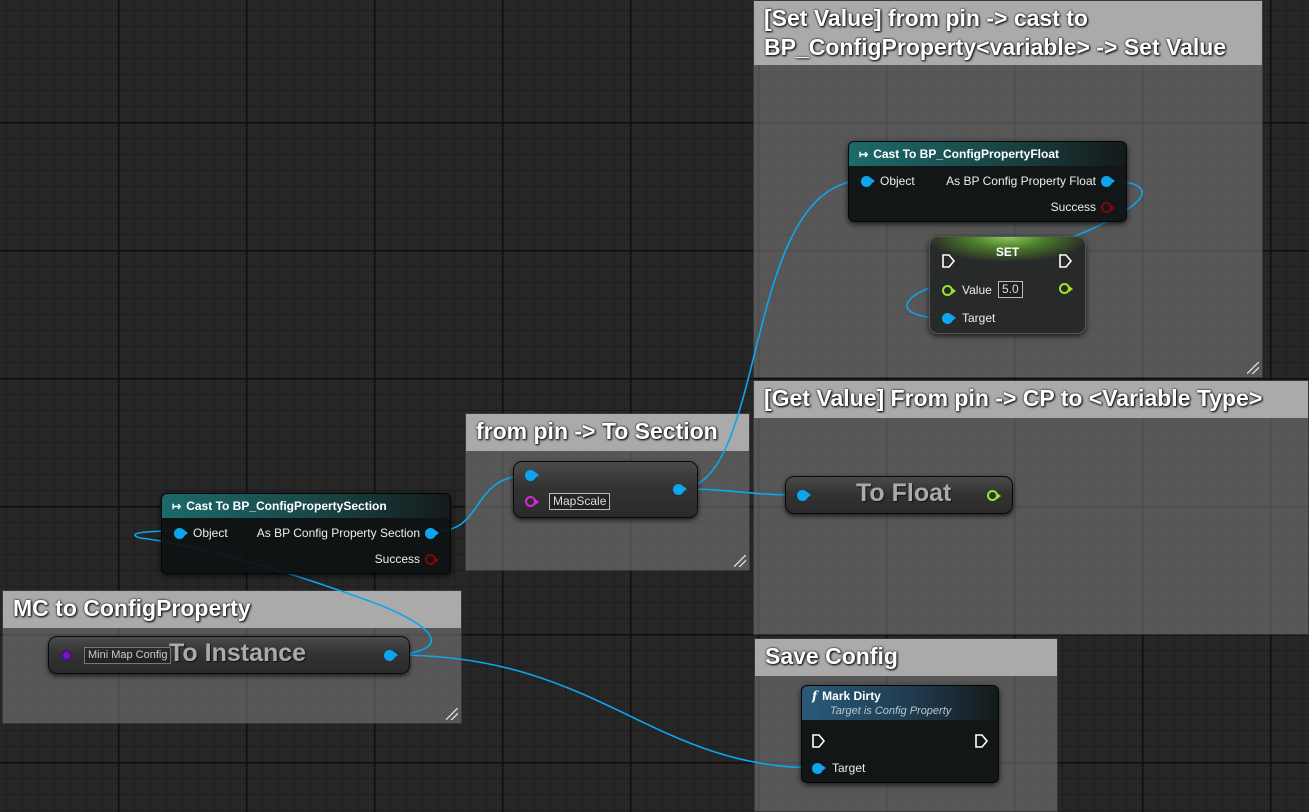 The image size is (1309, 812). Describe the element at coordinates (286, 506) in the screenshot. I see `cast-section-title: Cast To BP_ConfigPropertySection` at that location.